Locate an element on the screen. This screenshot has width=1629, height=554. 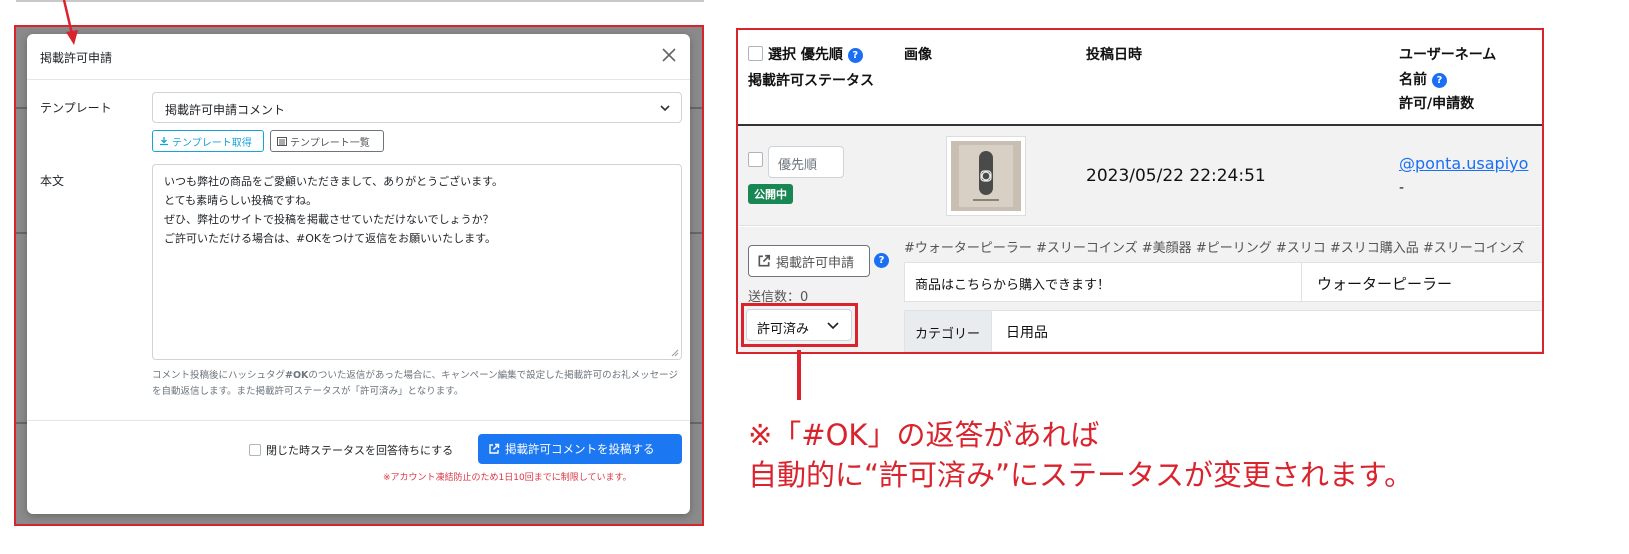
template-list-label: テンプレート一覧 is located at coordinates (330, 143).